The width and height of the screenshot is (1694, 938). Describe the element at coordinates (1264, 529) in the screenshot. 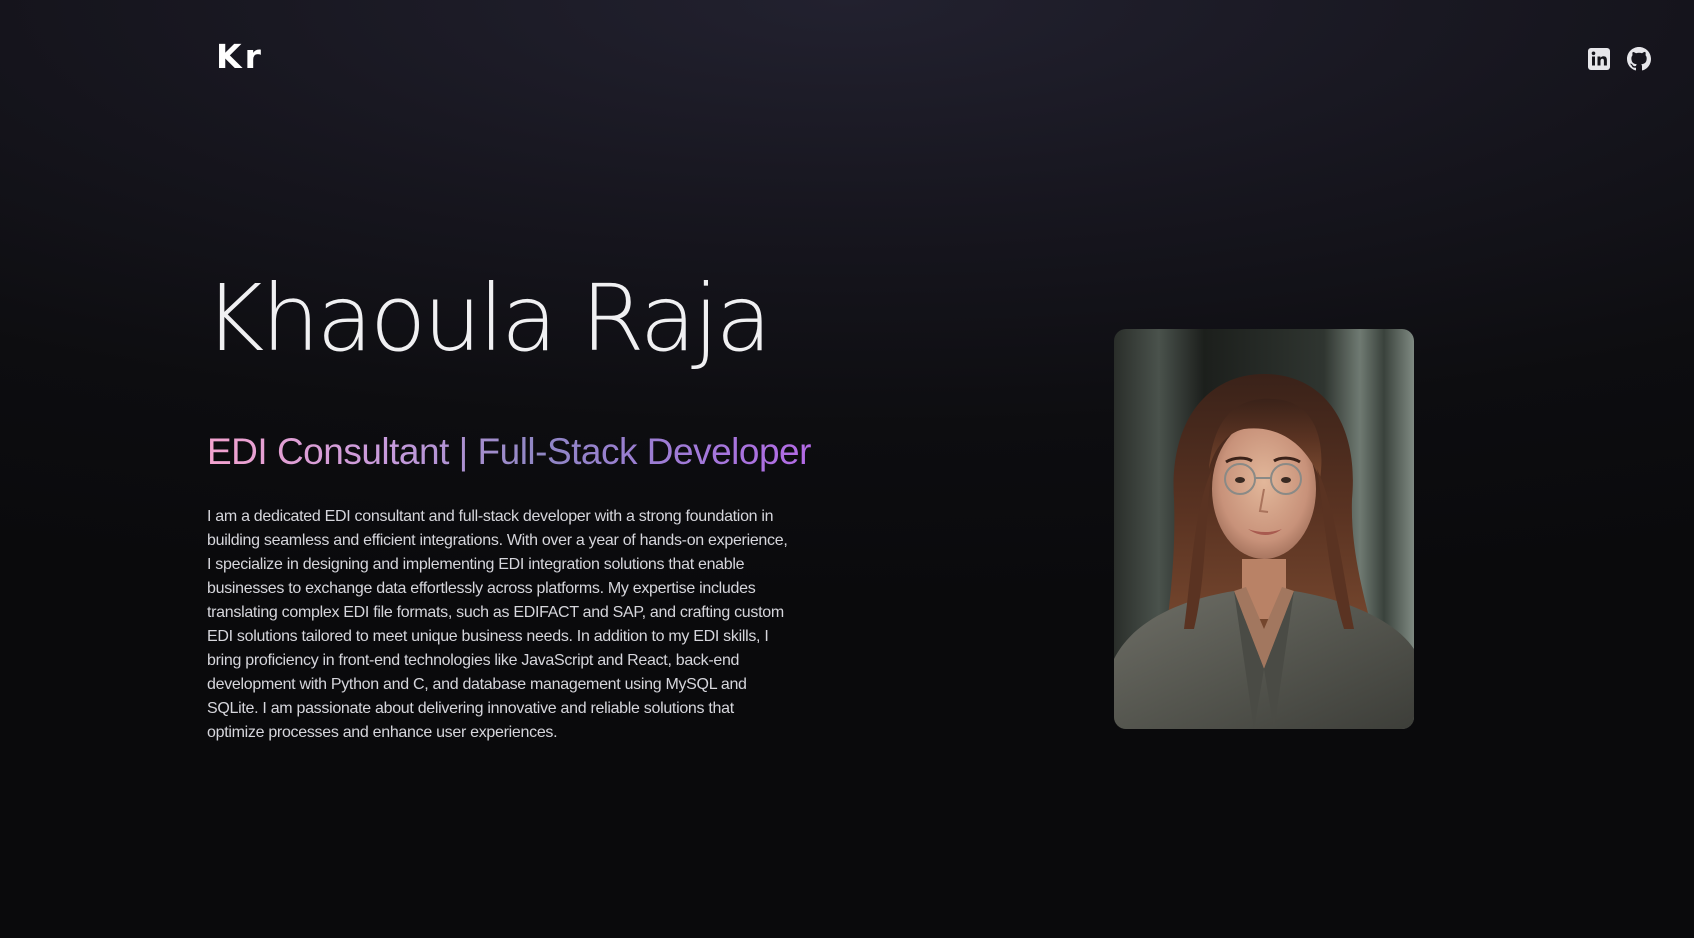

I see `profile-photo` at that location.